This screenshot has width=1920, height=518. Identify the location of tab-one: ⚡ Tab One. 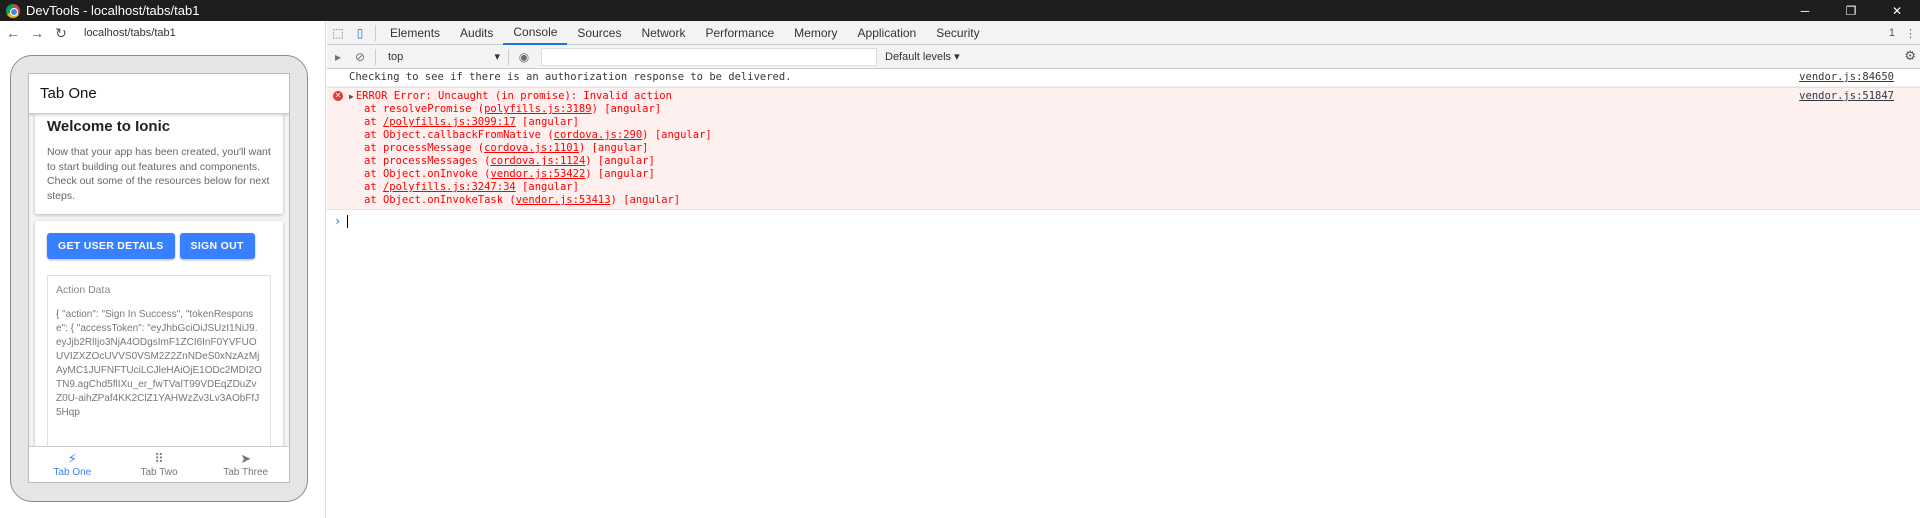
(72, 464).